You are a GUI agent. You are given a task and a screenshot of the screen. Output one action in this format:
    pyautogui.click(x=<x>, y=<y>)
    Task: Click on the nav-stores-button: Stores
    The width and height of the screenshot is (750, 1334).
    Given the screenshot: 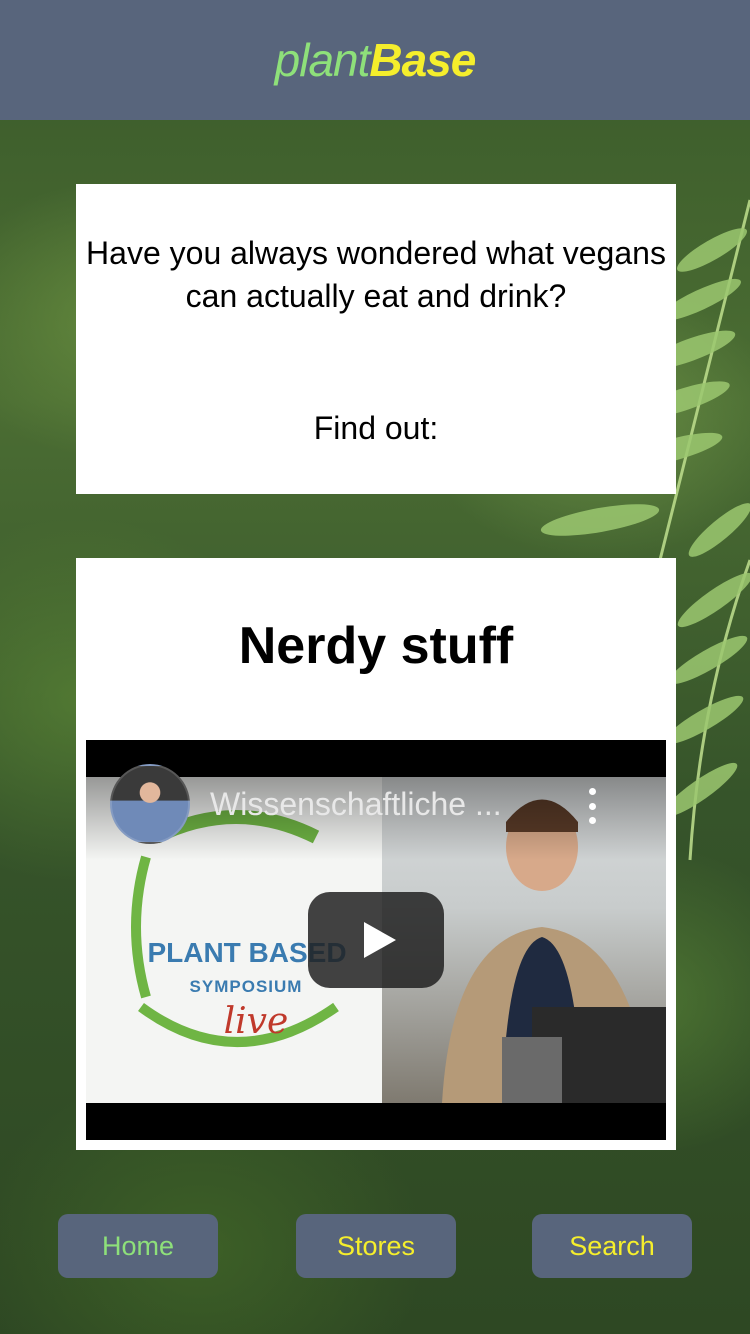 What is the action you would take?
    pyautogui.click(x=376, y=1246)
    